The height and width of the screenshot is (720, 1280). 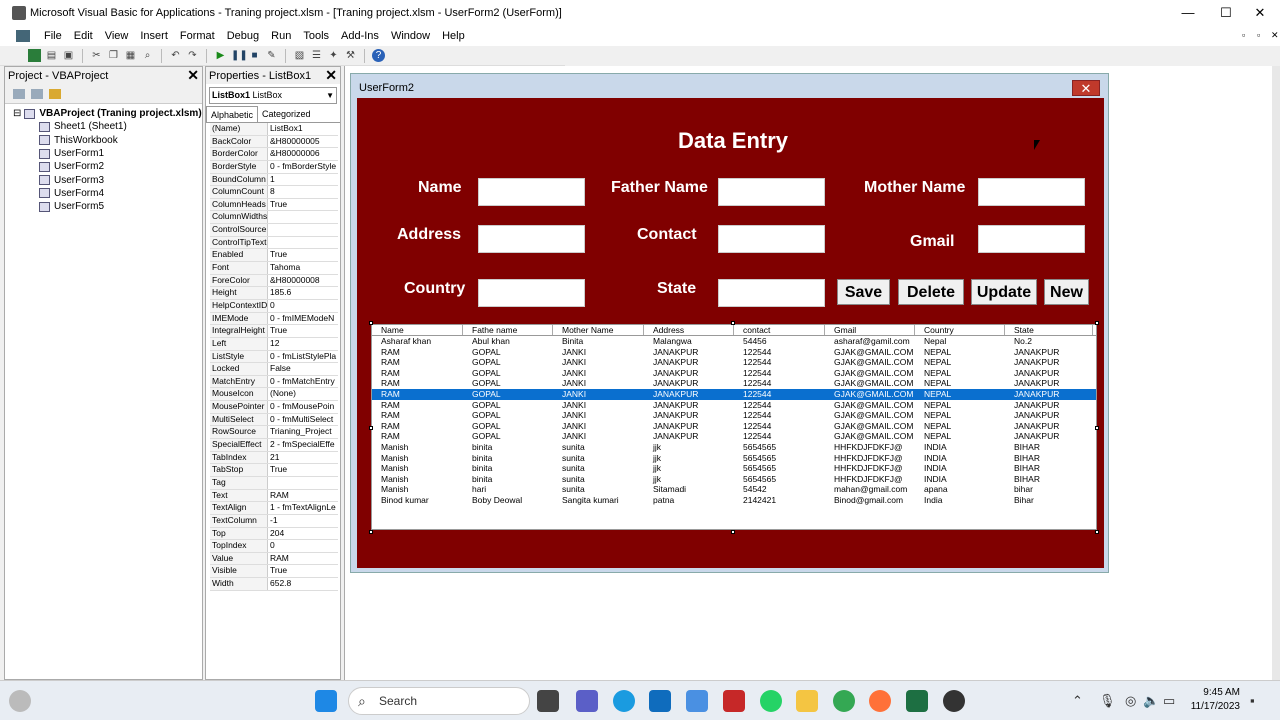 I want to click on property-row: ColumnWidths, so click(x=274, y=218).